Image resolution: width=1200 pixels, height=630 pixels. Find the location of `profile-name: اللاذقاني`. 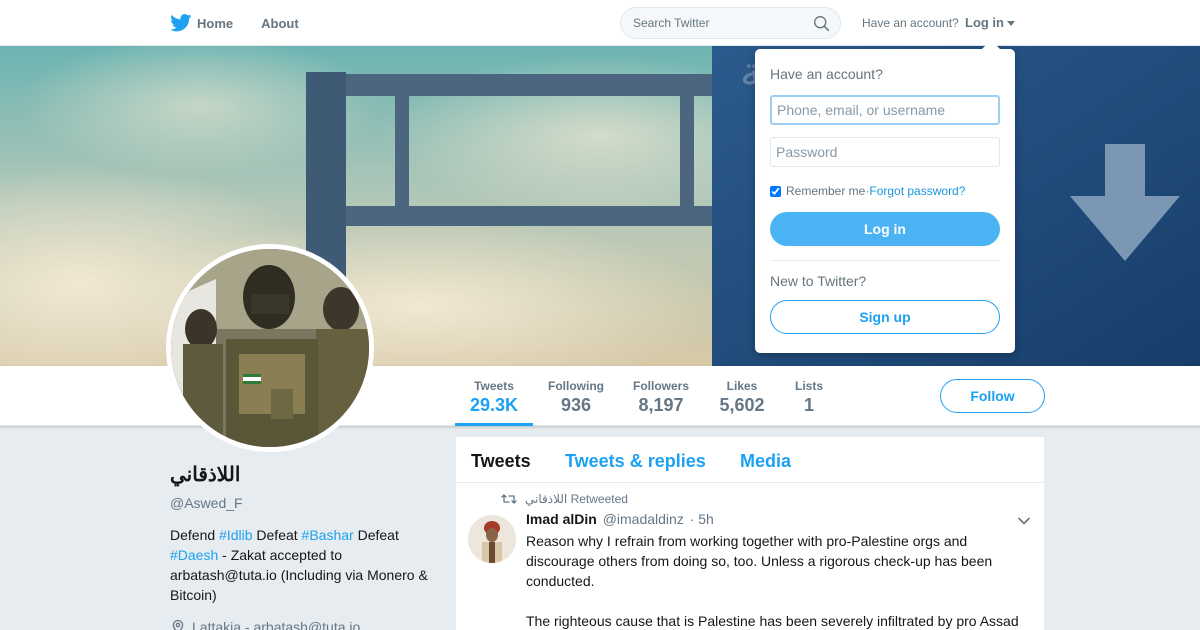

profile-name: اللاذقاني is located at coordinates (300, 474).